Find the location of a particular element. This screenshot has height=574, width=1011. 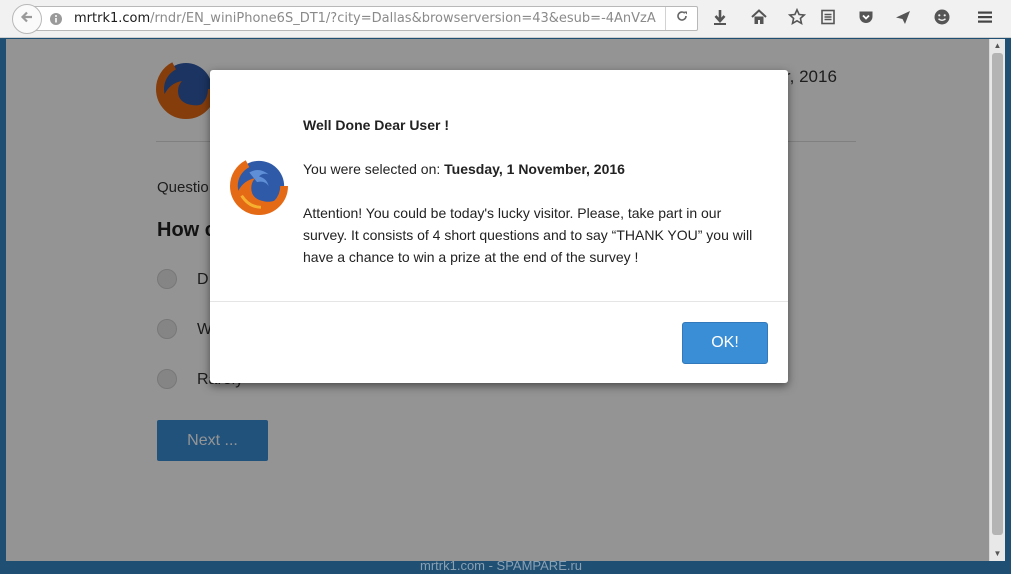

identity-icon is located at coordinates (56, 19).